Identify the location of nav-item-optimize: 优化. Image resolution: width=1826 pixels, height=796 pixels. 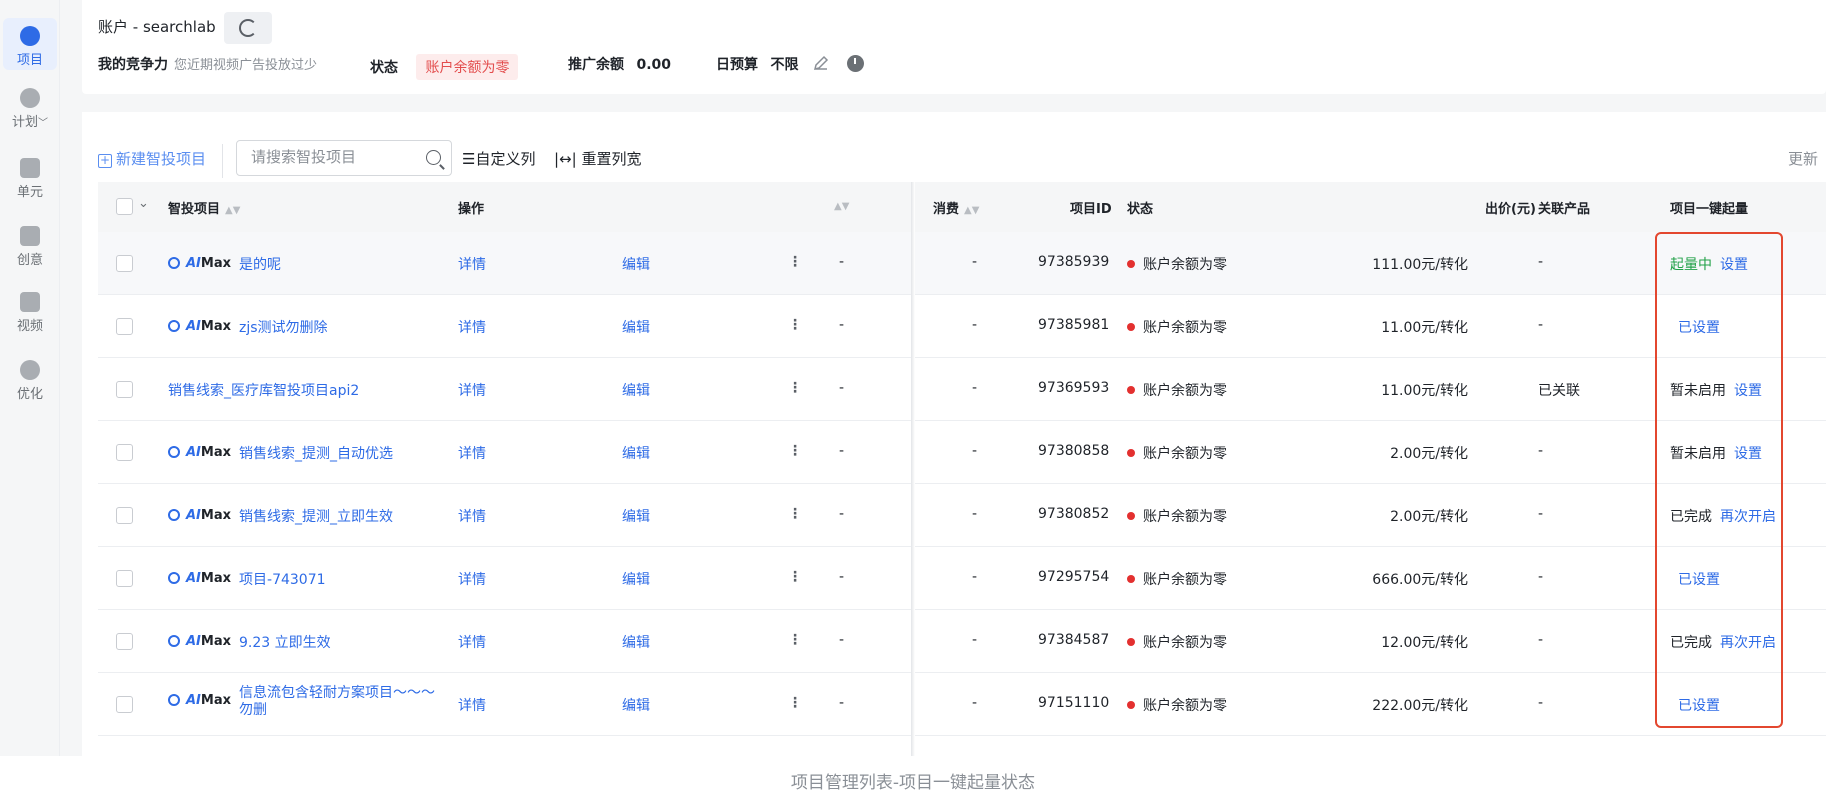
(30, 382).